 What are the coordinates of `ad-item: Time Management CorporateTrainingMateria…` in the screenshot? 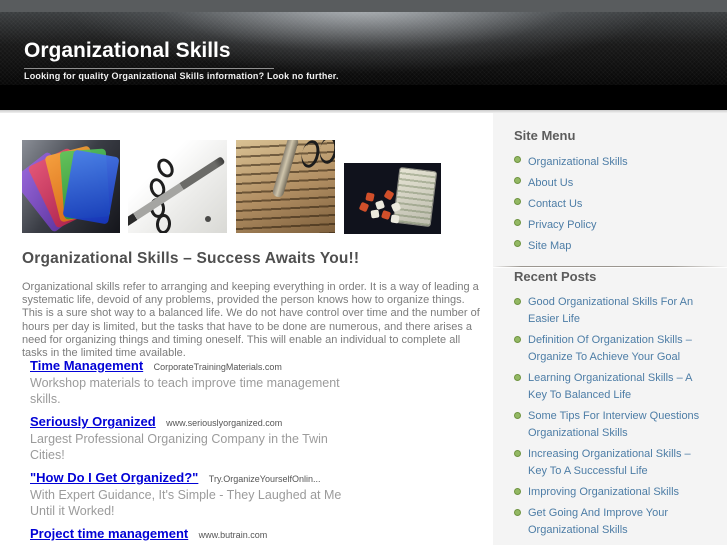 It's located at (195, 382).